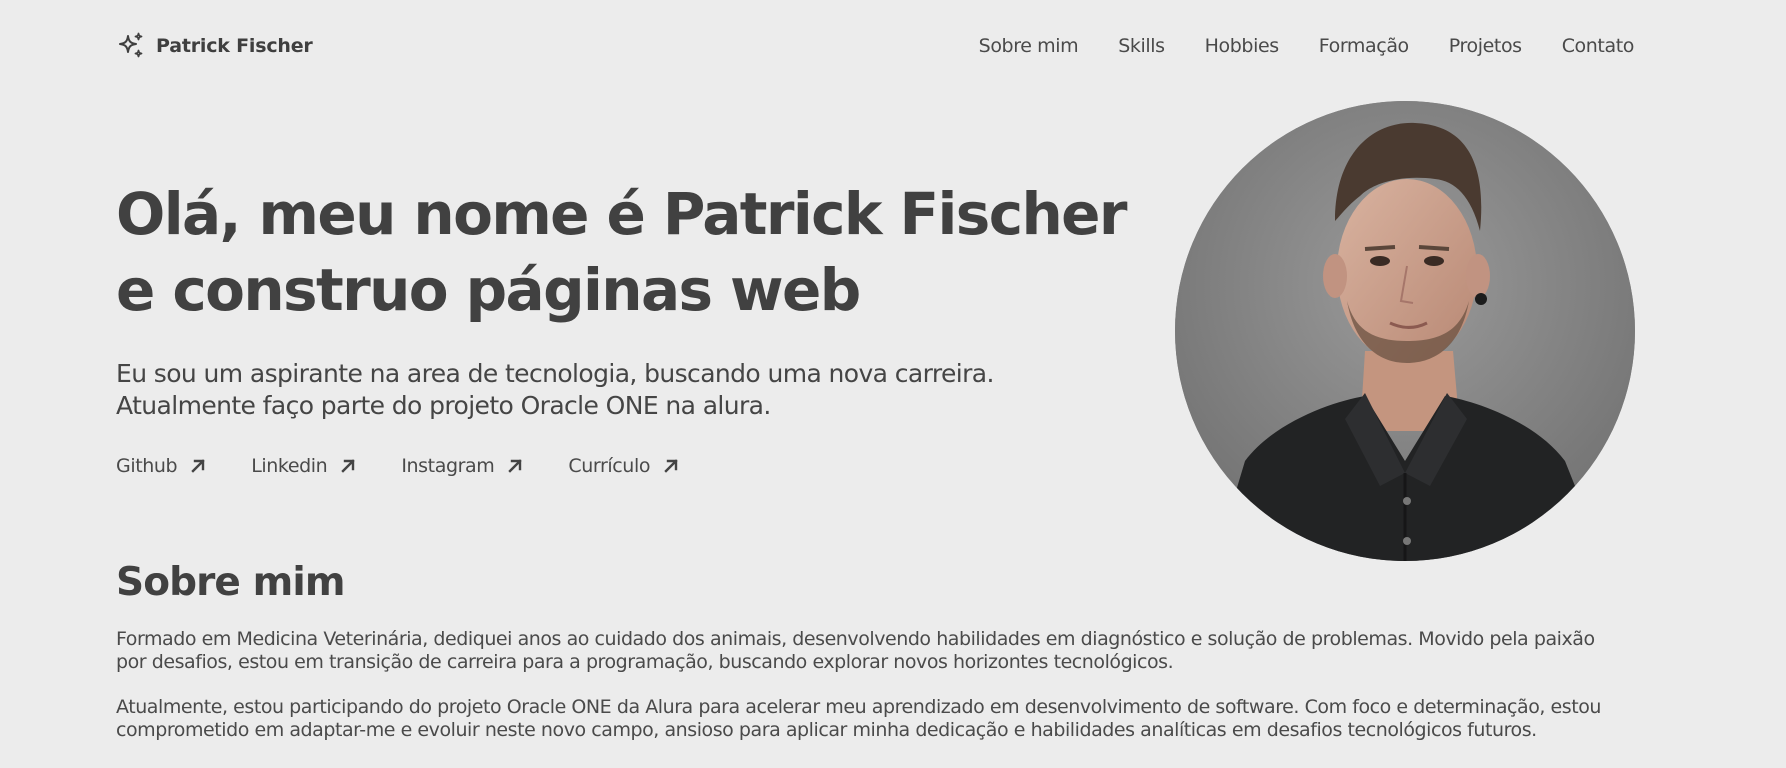  I want to click on linkedin-link-label: Linkedin, so click(289, 466).